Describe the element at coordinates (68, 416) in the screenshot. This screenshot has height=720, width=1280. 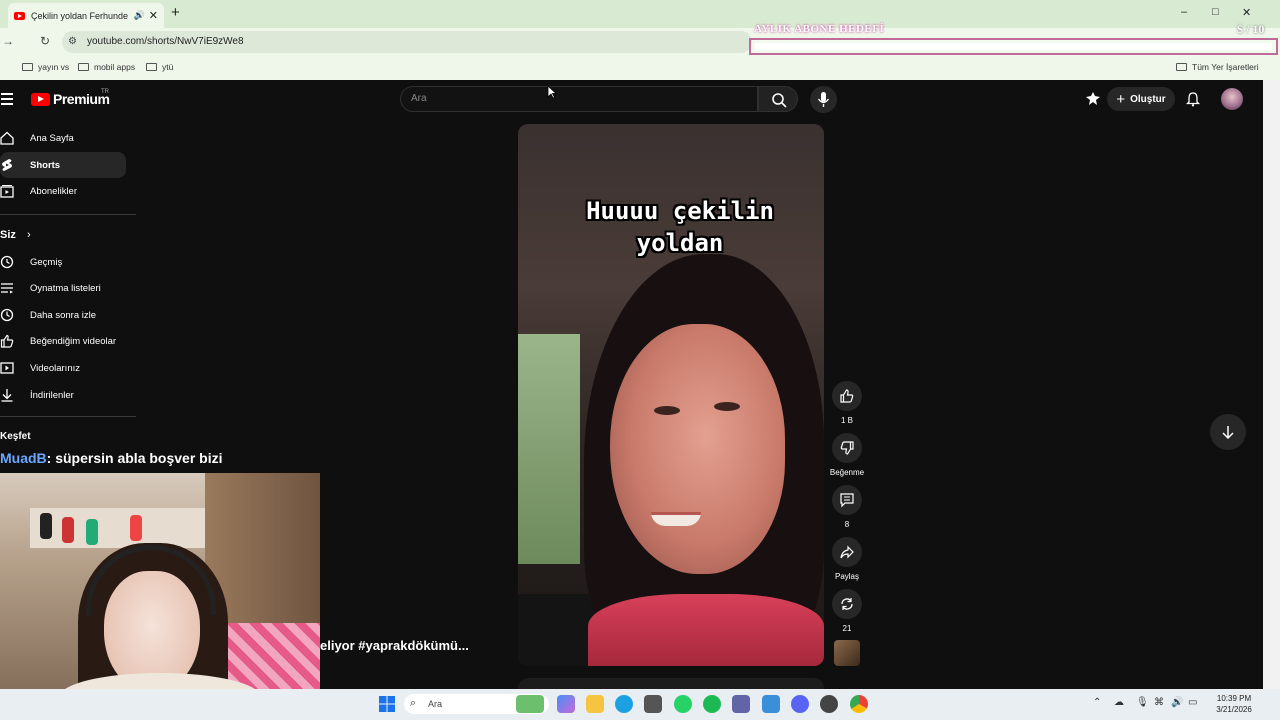
I see `sidebar-divider` at that location.